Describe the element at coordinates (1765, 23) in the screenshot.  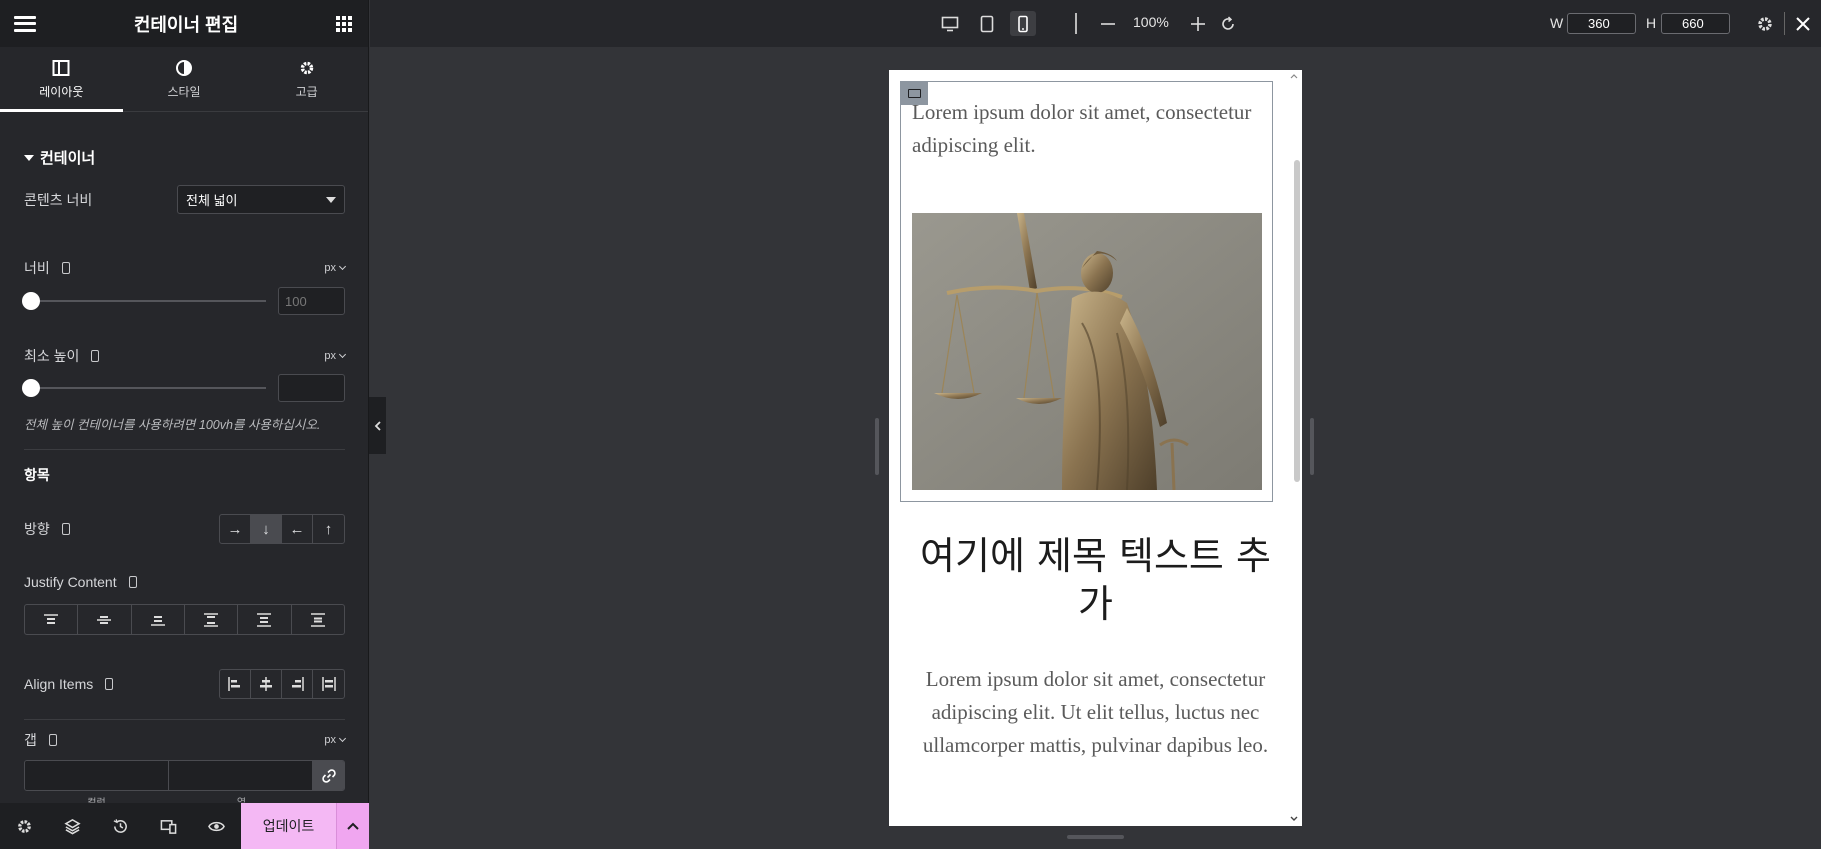
I see `device-settings-button` at that location.